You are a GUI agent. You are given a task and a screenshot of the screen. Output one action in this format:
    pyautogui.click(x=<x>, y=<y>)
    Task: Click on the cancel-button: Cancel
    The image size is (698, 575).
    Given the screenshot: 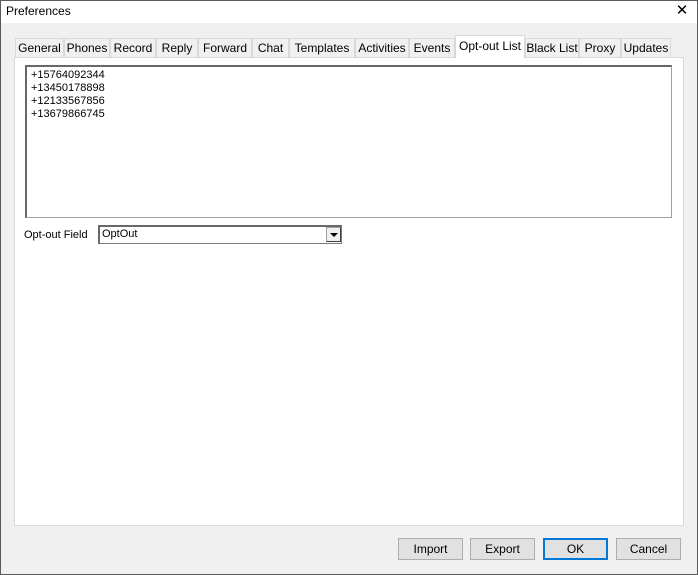 What is the action you would take?
    pyautogui.click(x=648, y=549)
    